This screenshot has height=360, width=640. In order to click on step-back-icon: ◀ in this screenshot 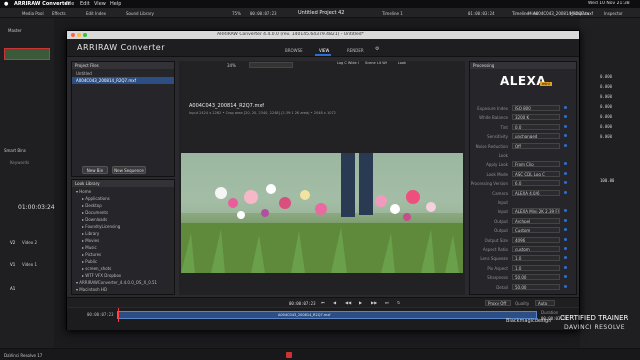, I will do `click(334, 302)`.